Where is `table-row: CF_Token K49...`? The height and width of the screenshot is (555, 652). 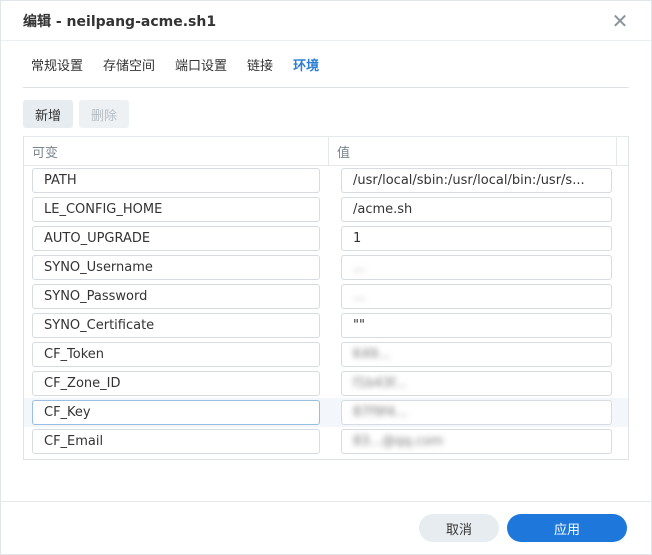
table-row: CF_Token K49... is located at coordinates (326, 354).